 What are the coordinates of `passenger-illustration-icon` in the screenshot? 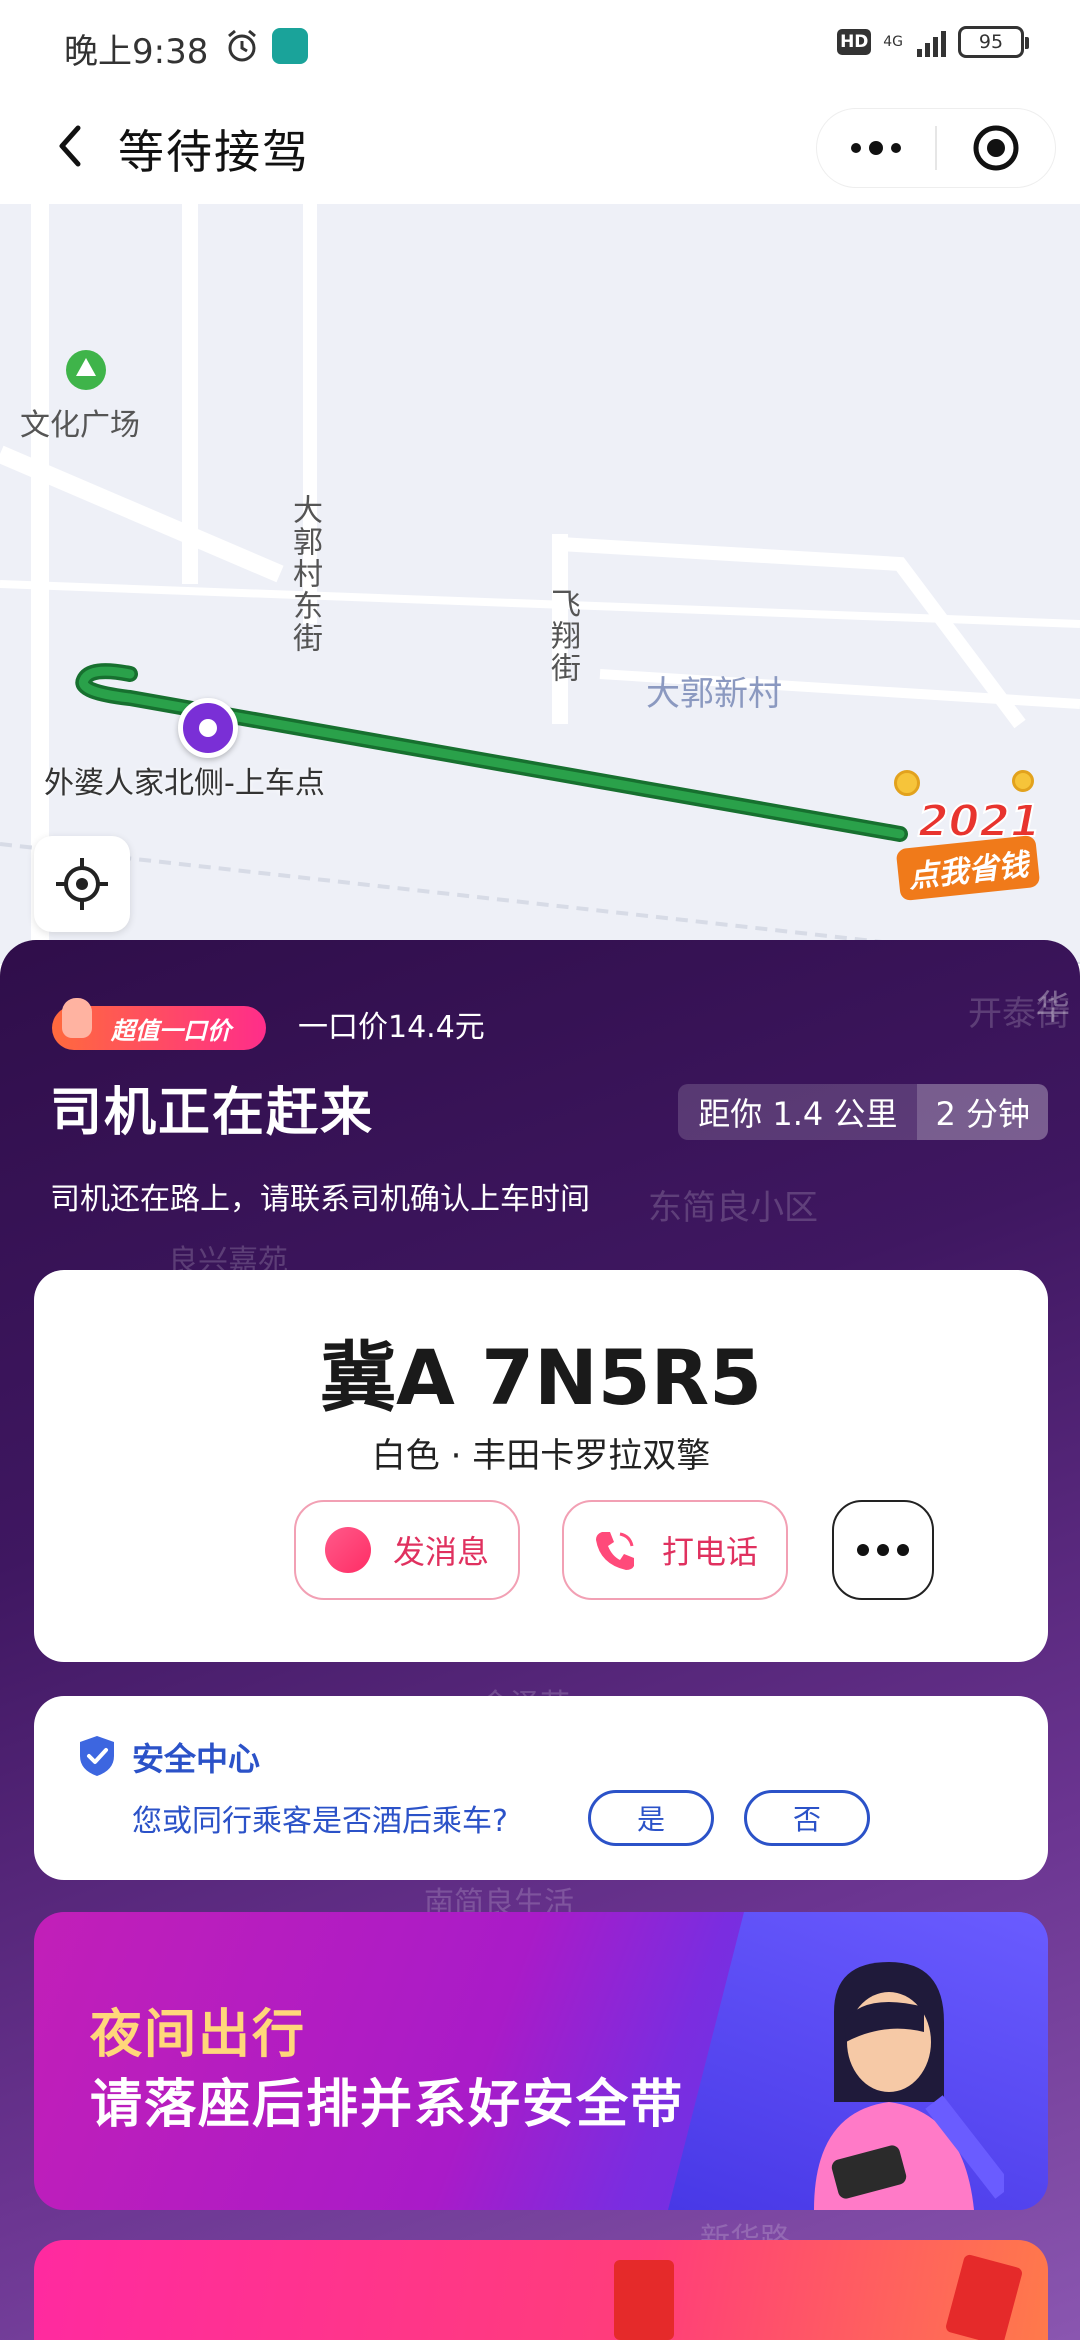 It's located at (909, 2086).